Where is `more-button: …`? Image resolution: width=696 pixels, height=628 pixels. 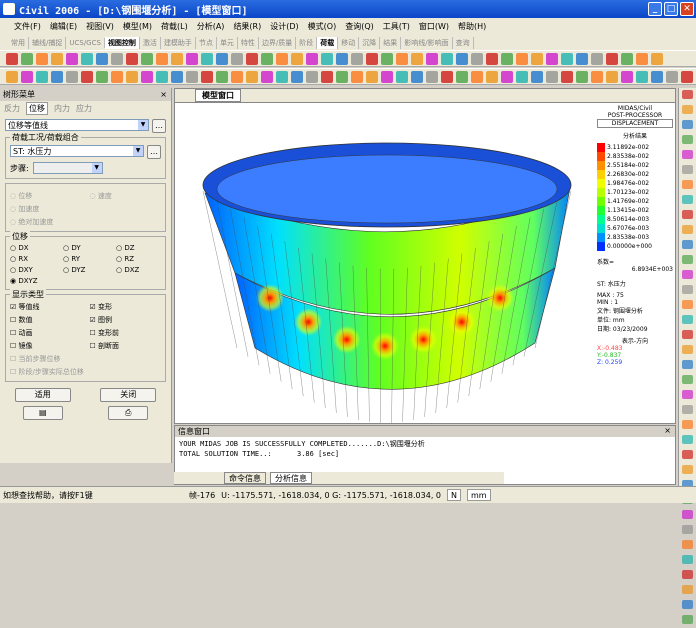
more-button: … is located at coordinates (159, 126).